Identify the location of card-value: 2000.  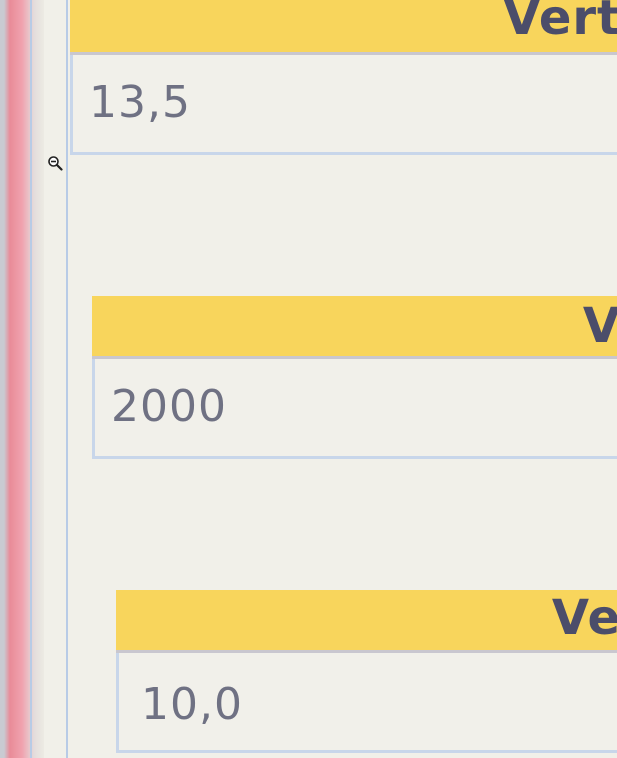
(169, 406).